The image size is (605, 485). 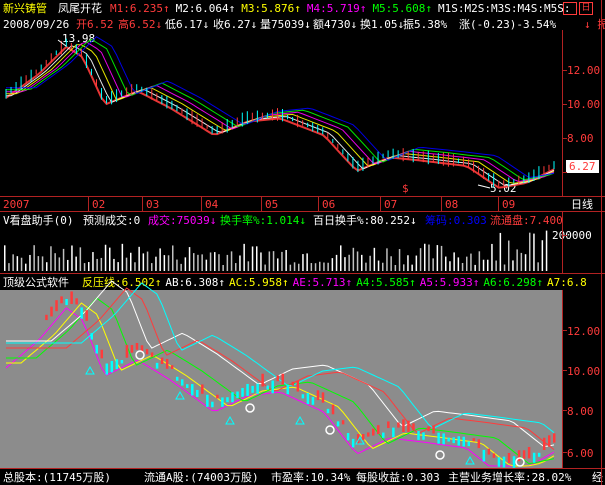 What do you see at coordinates (153, 204) in the screenshot?
I see `x-axis-03: 03` at bounding box center [153, 204].